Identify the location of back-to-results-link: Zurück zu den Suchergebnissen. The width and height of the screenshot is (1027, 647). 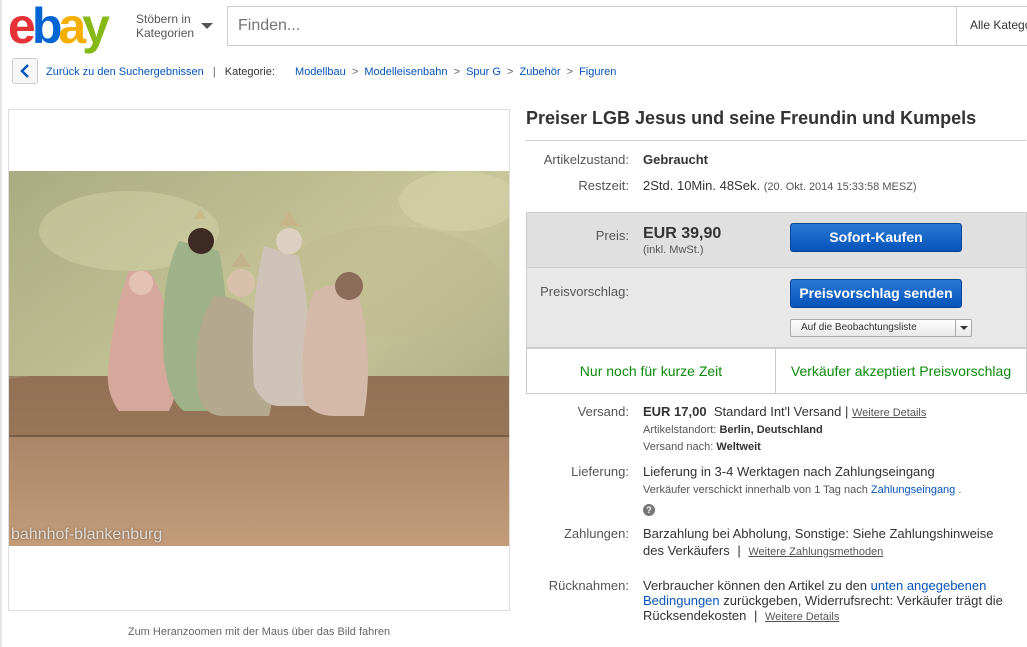
(125, 72).